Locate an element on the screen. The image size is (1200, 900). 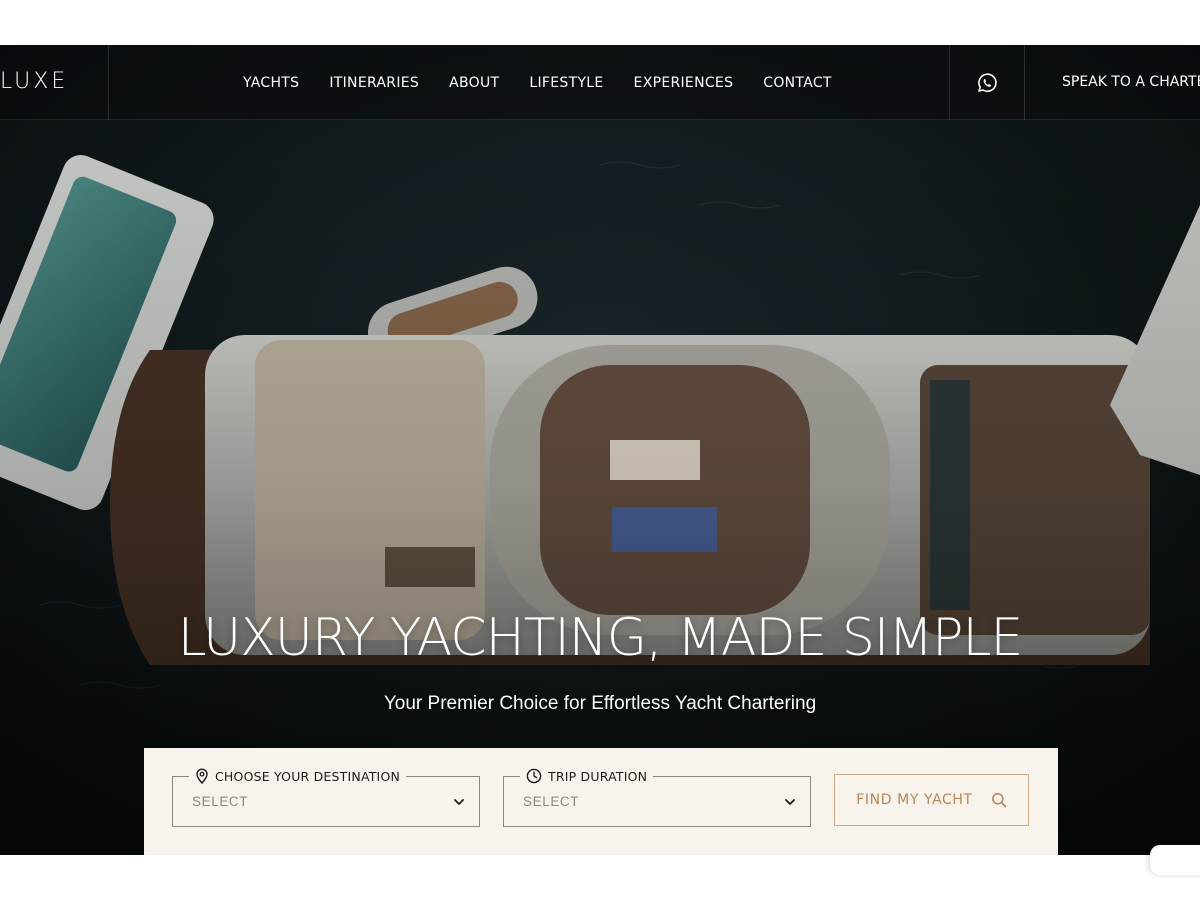
nav-link-experiences: EXPERIENCES is located at coordinates (684, 83).